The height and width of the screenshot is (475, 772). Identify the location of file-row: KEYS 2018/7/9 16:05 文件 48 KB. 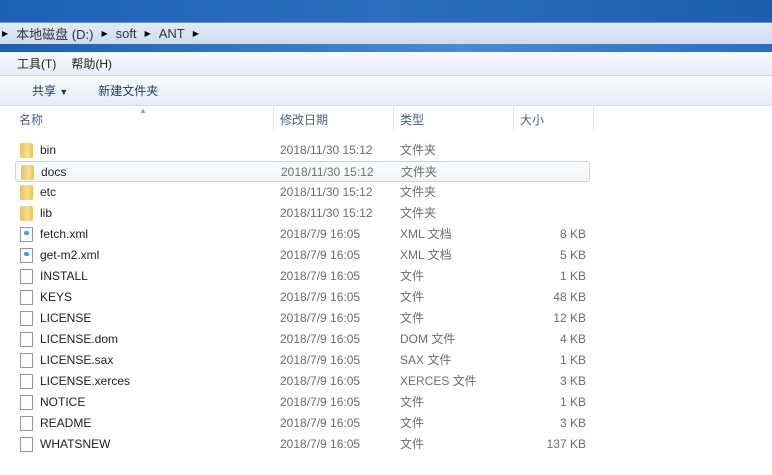
(302, 297).